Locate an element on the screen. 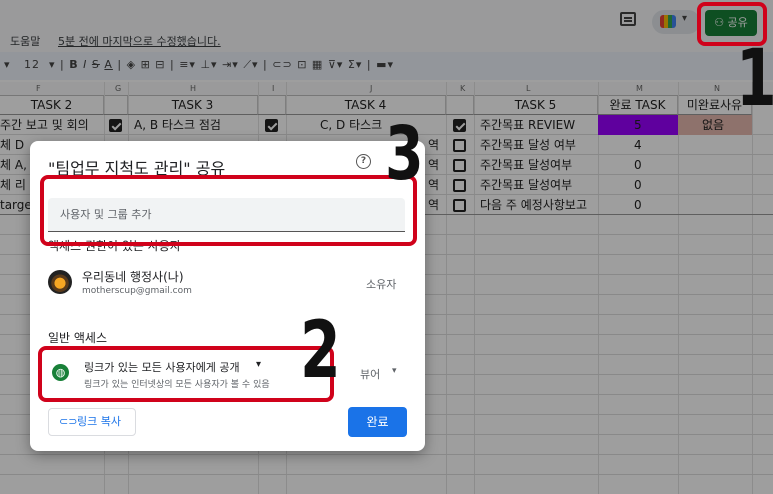  general-access-label: 일반 액세스 is located at coordinates (78, 338).